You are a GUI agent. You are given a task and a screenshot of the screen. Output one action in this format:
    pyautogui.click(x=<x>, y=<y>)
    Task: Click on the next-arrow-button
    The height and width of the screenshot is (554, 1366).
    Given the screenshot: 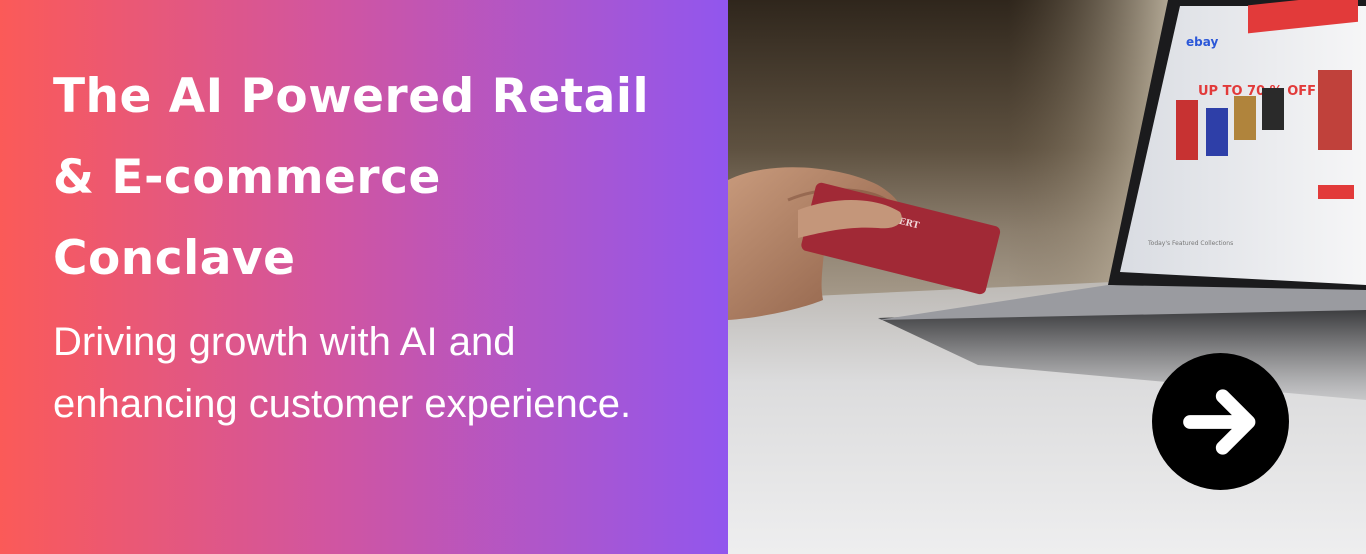 What is the action you would take?
    pyautogui.click(x=1220, y=421)
    